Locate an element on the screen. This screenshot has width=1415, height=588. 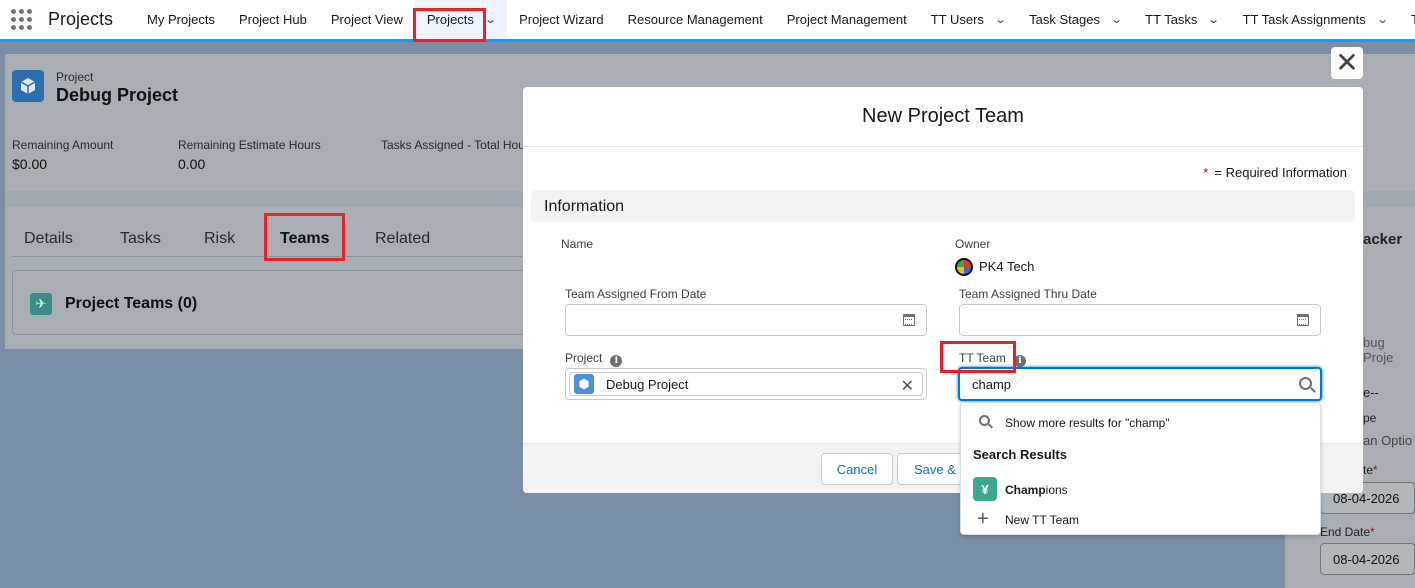
tab-related: Related is located at coordinates (402, 239).